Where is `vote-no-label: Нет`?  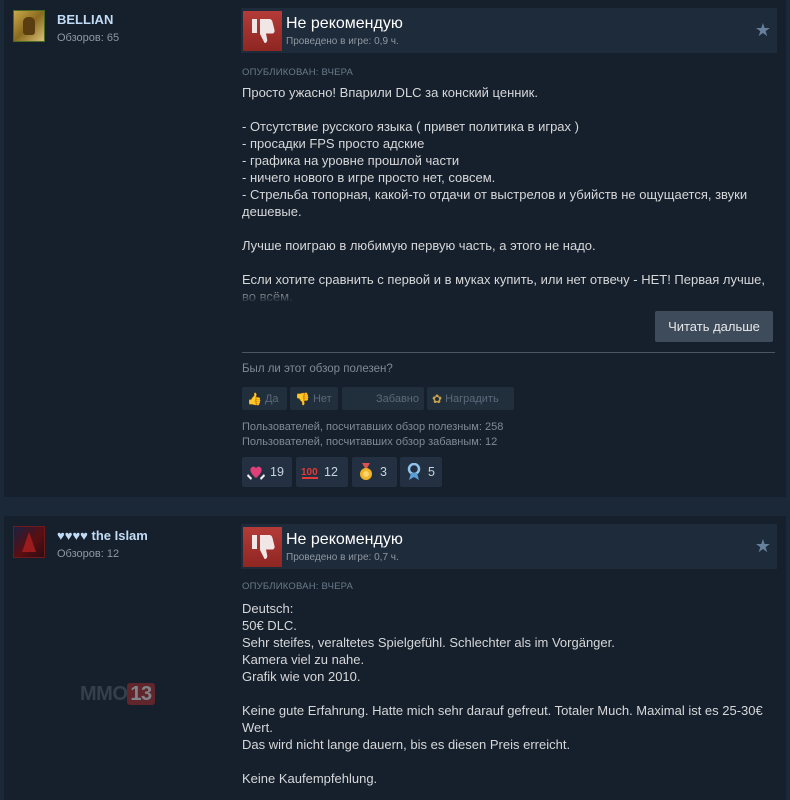
vote-no-label: Нет is located at coordinates (322, 398).